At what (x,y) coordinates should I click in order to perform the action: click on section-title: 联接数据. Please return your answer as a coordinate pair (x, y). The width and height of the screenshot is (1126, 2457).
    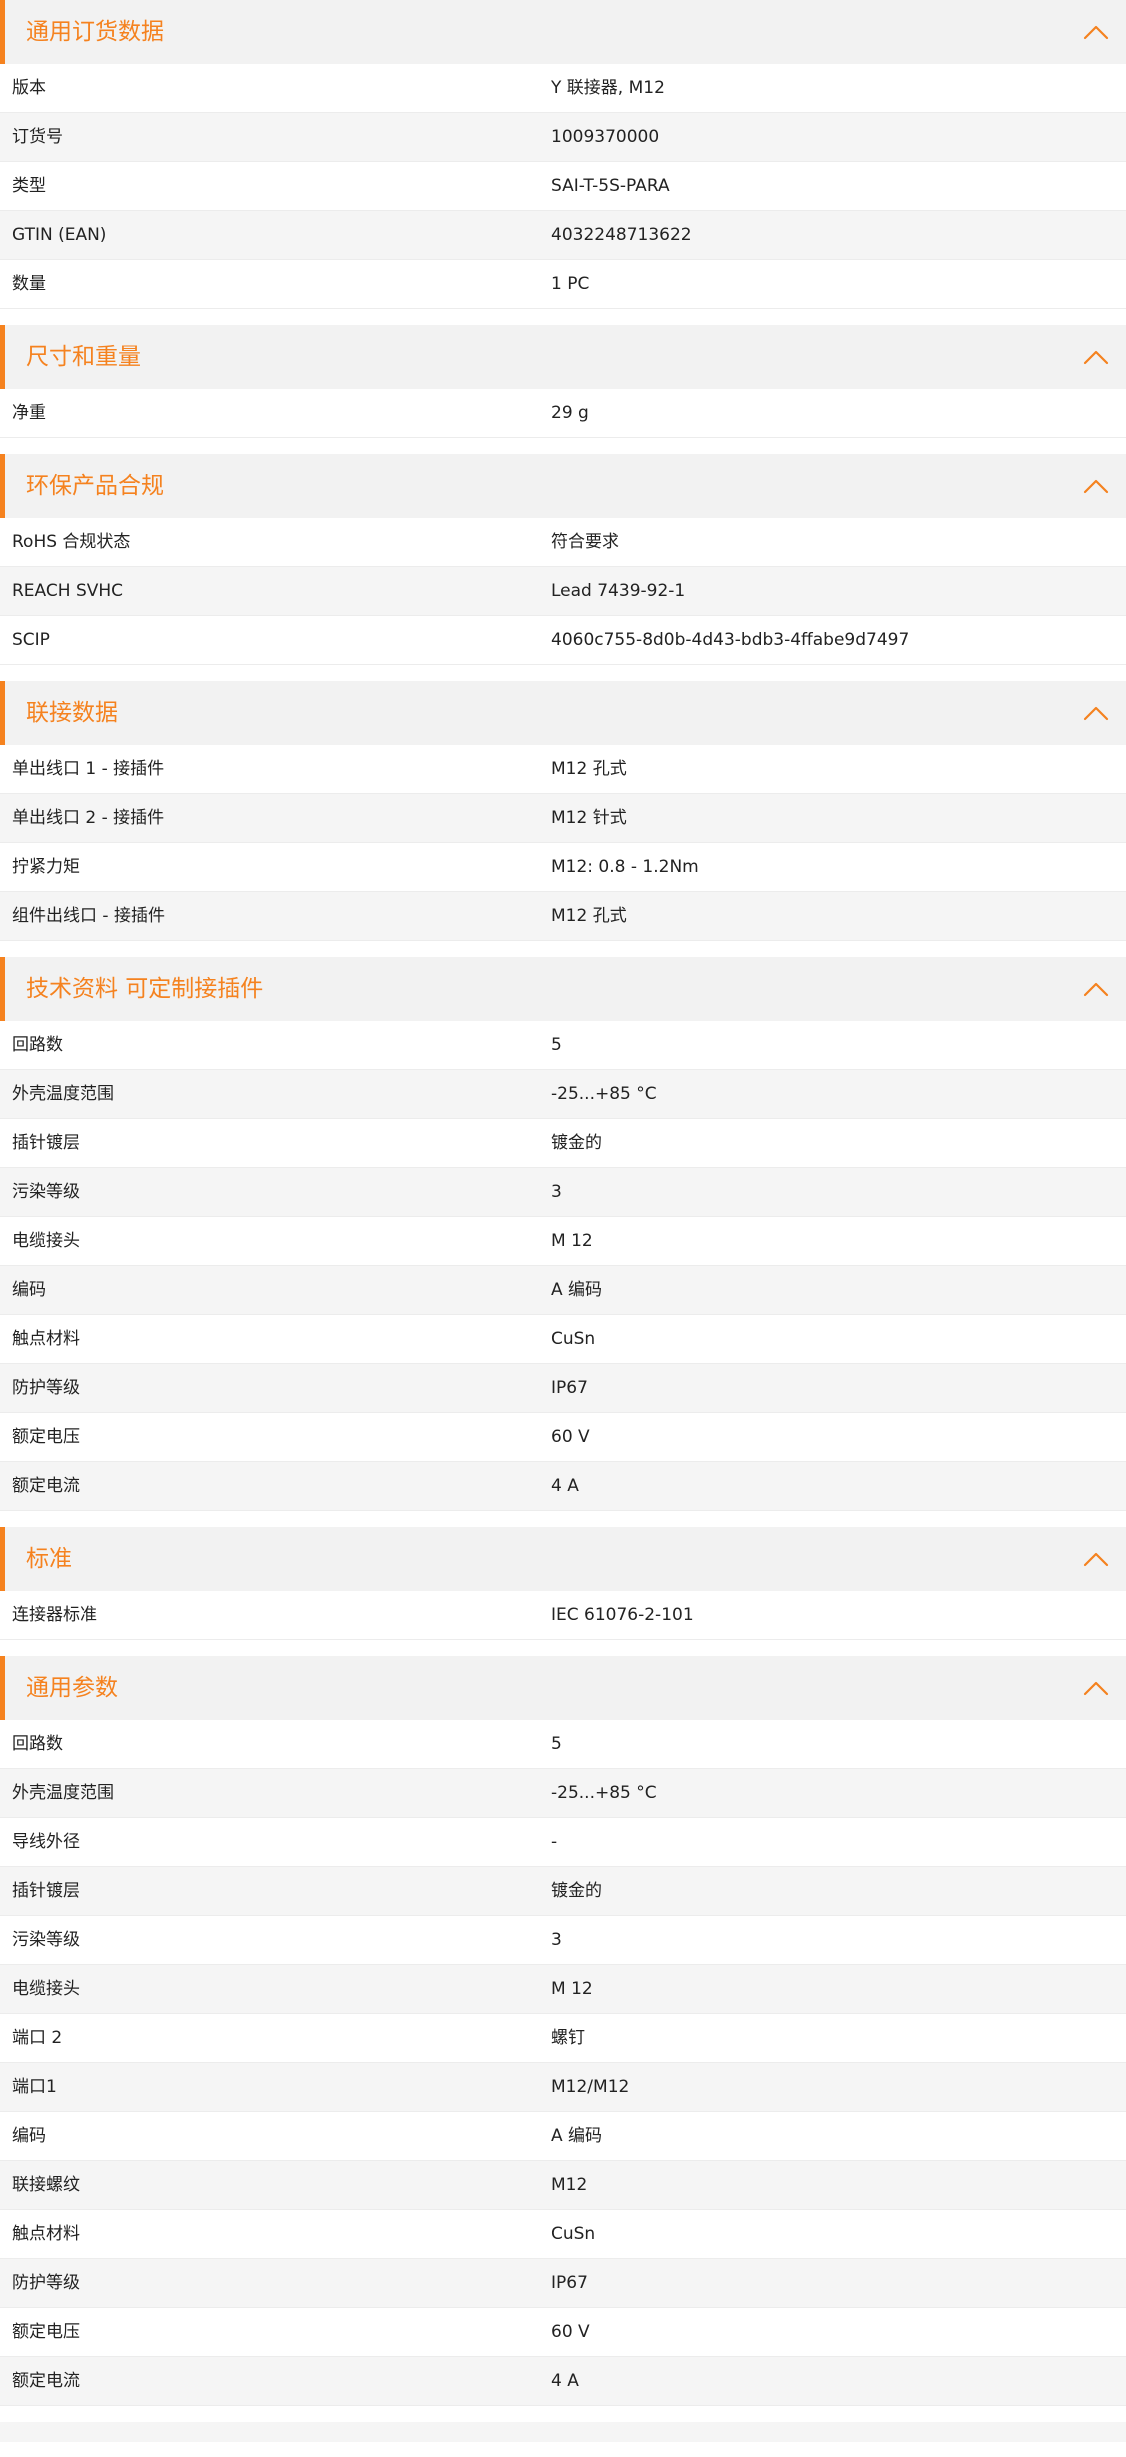
    Looking at the image, I should click on (72, 713).